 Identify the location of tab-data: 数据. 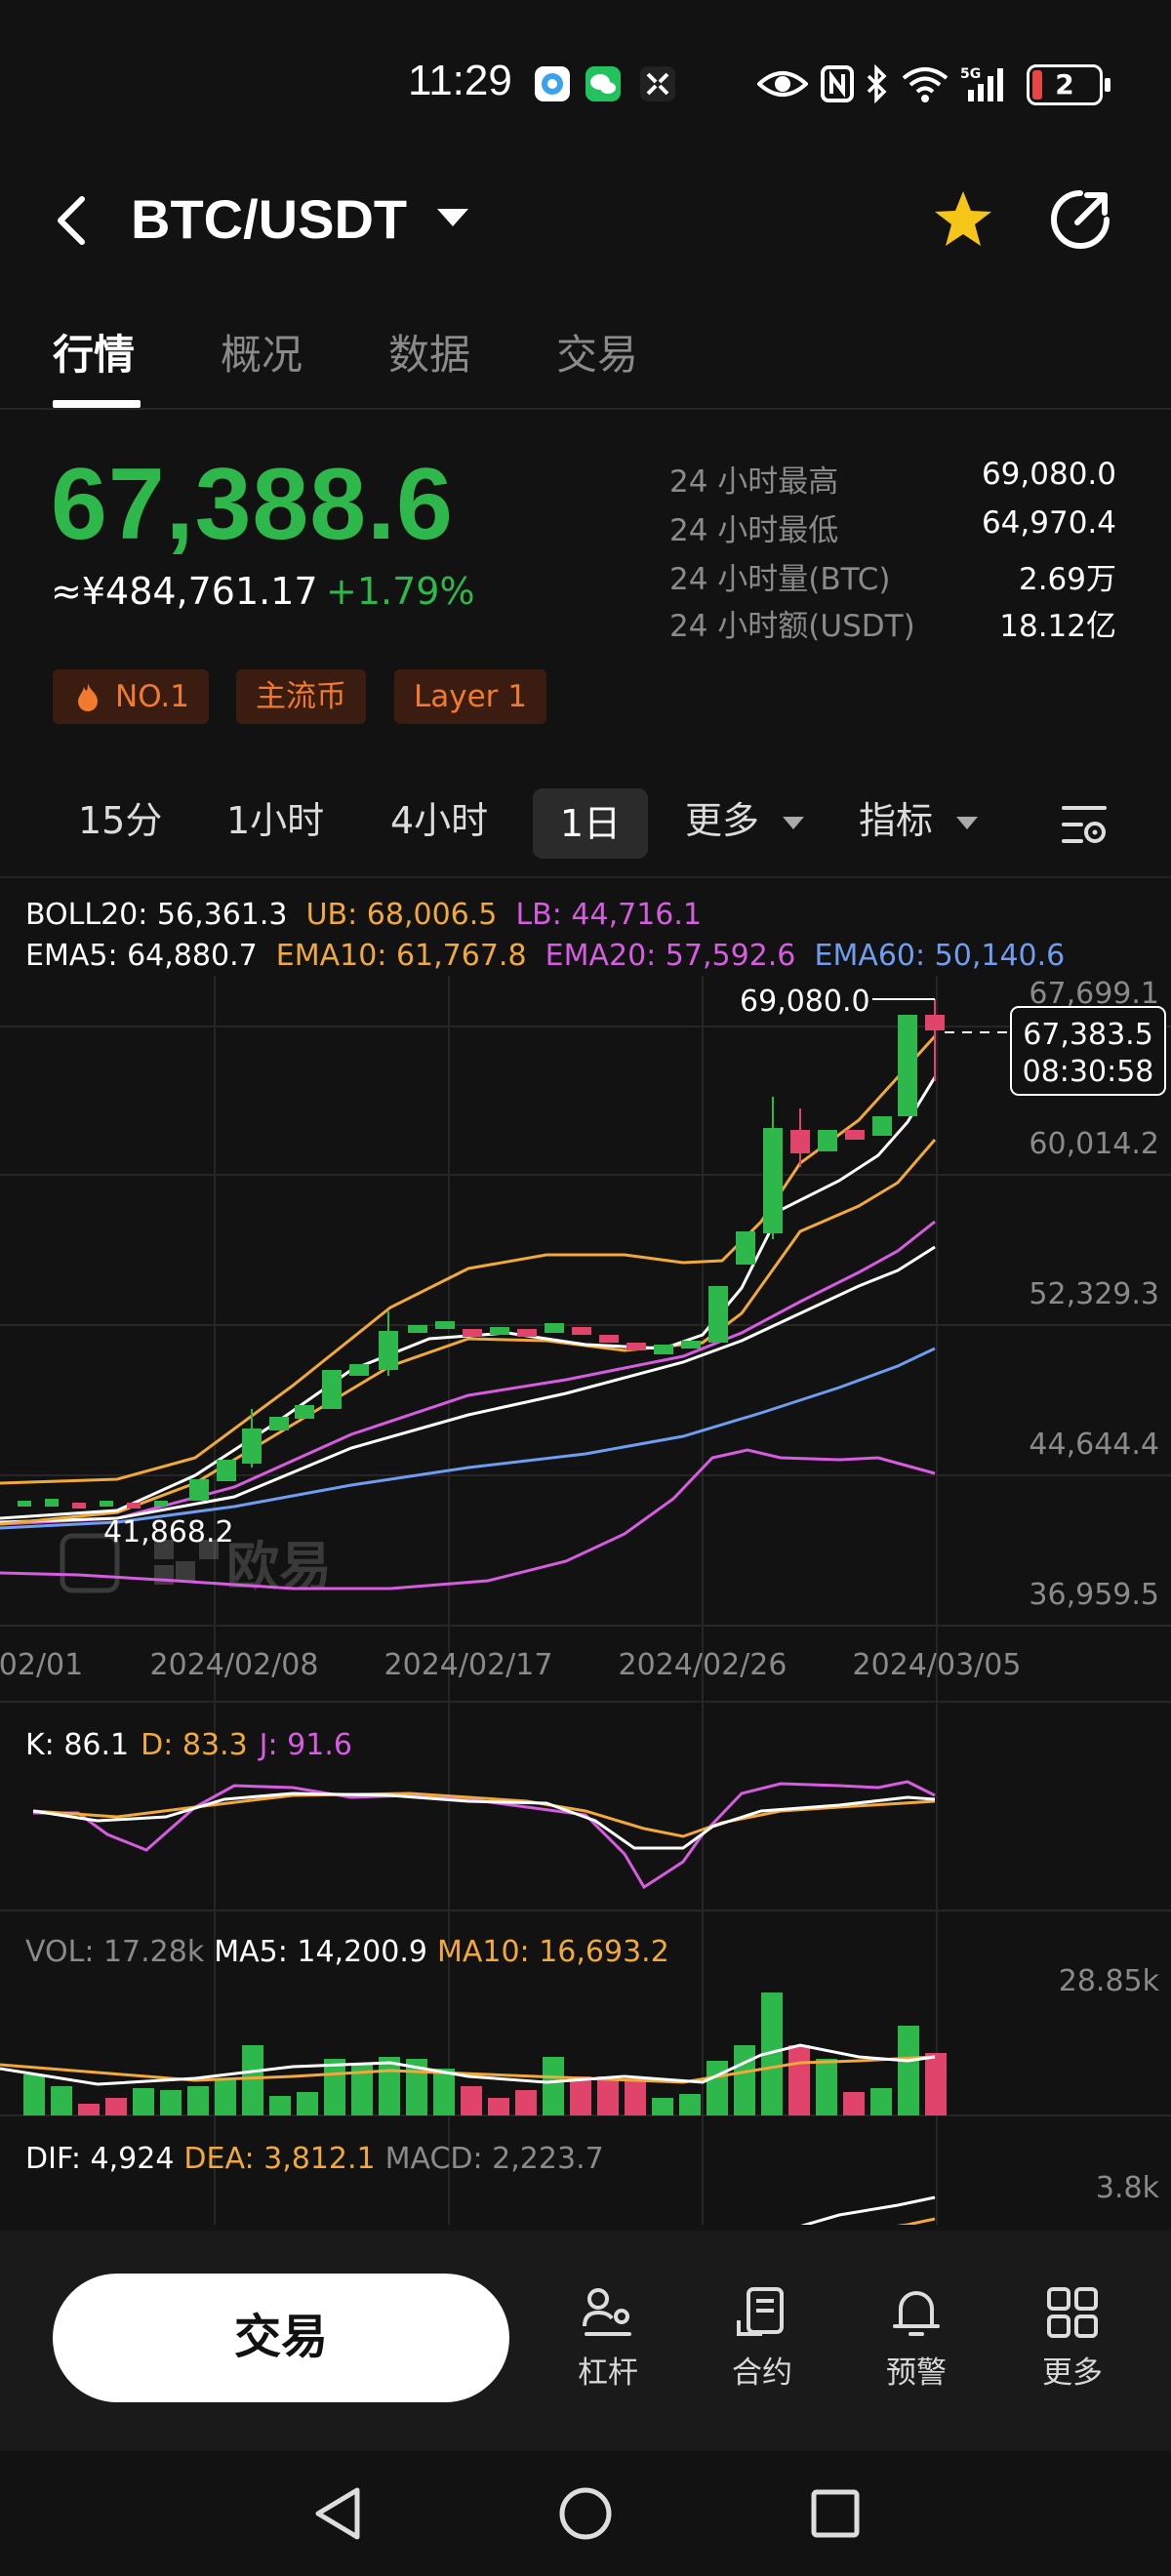
(429, 352).